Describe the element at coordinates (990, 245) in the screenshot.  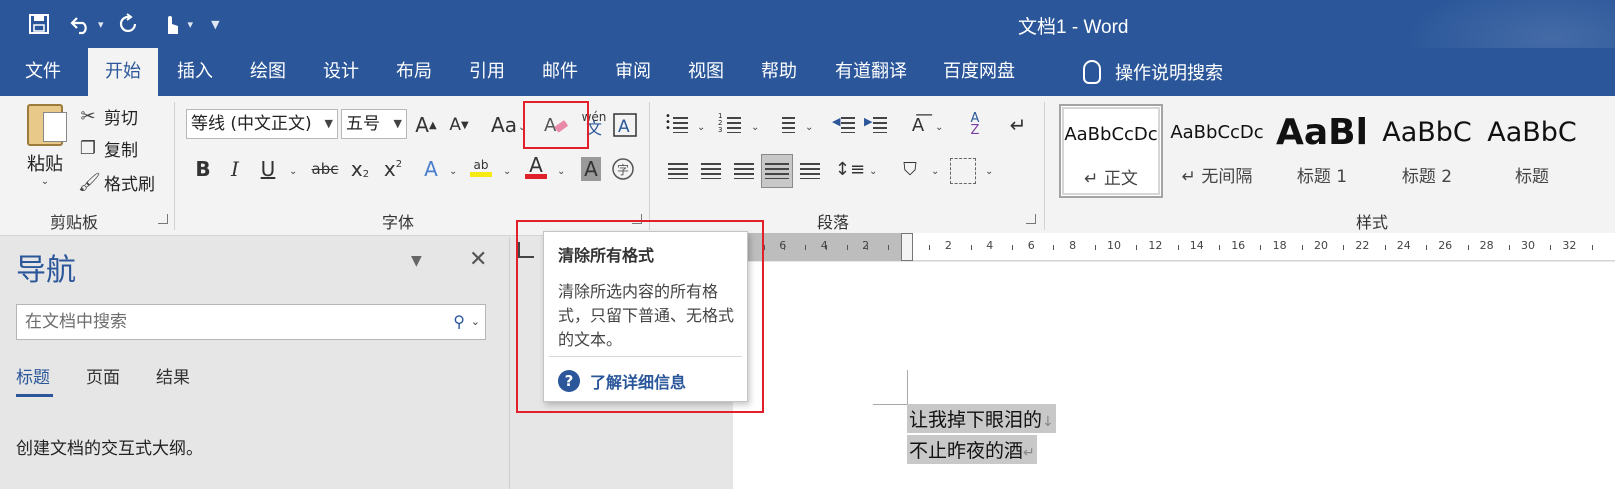
I see `ruler-tick-label: 4` at that location.